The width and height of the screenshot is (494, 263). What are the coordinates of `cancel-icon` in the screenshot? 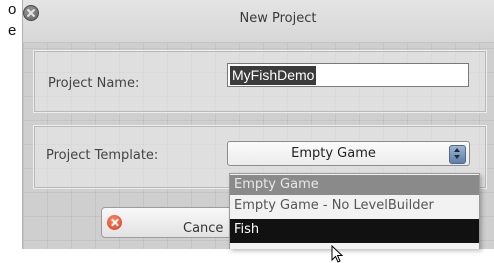 It's located at (114, 222).